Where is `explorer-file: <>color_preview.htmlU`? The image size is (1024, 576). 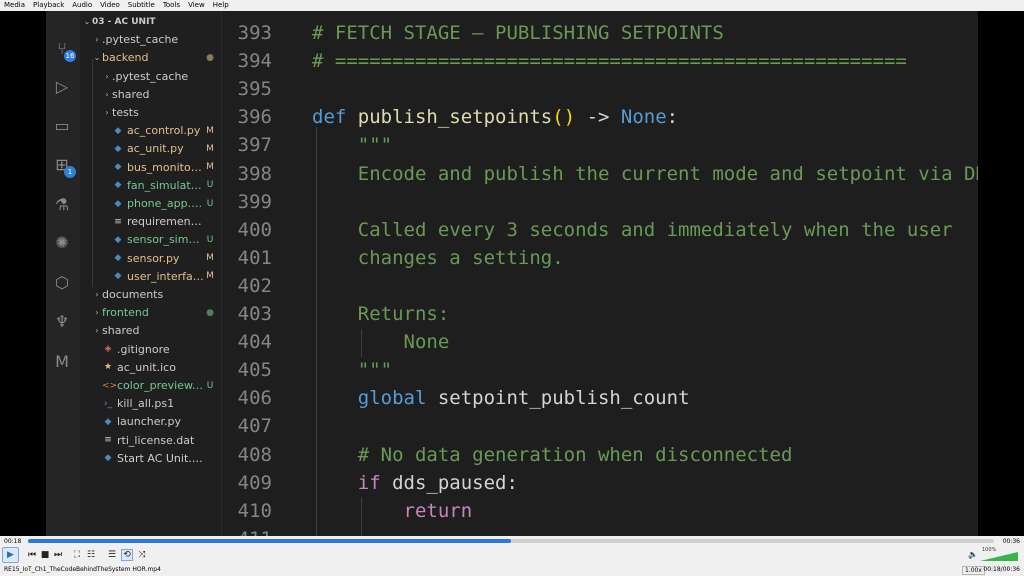 explorer-file: <>color_preview.htmlU is located at coordinates (151, 385).